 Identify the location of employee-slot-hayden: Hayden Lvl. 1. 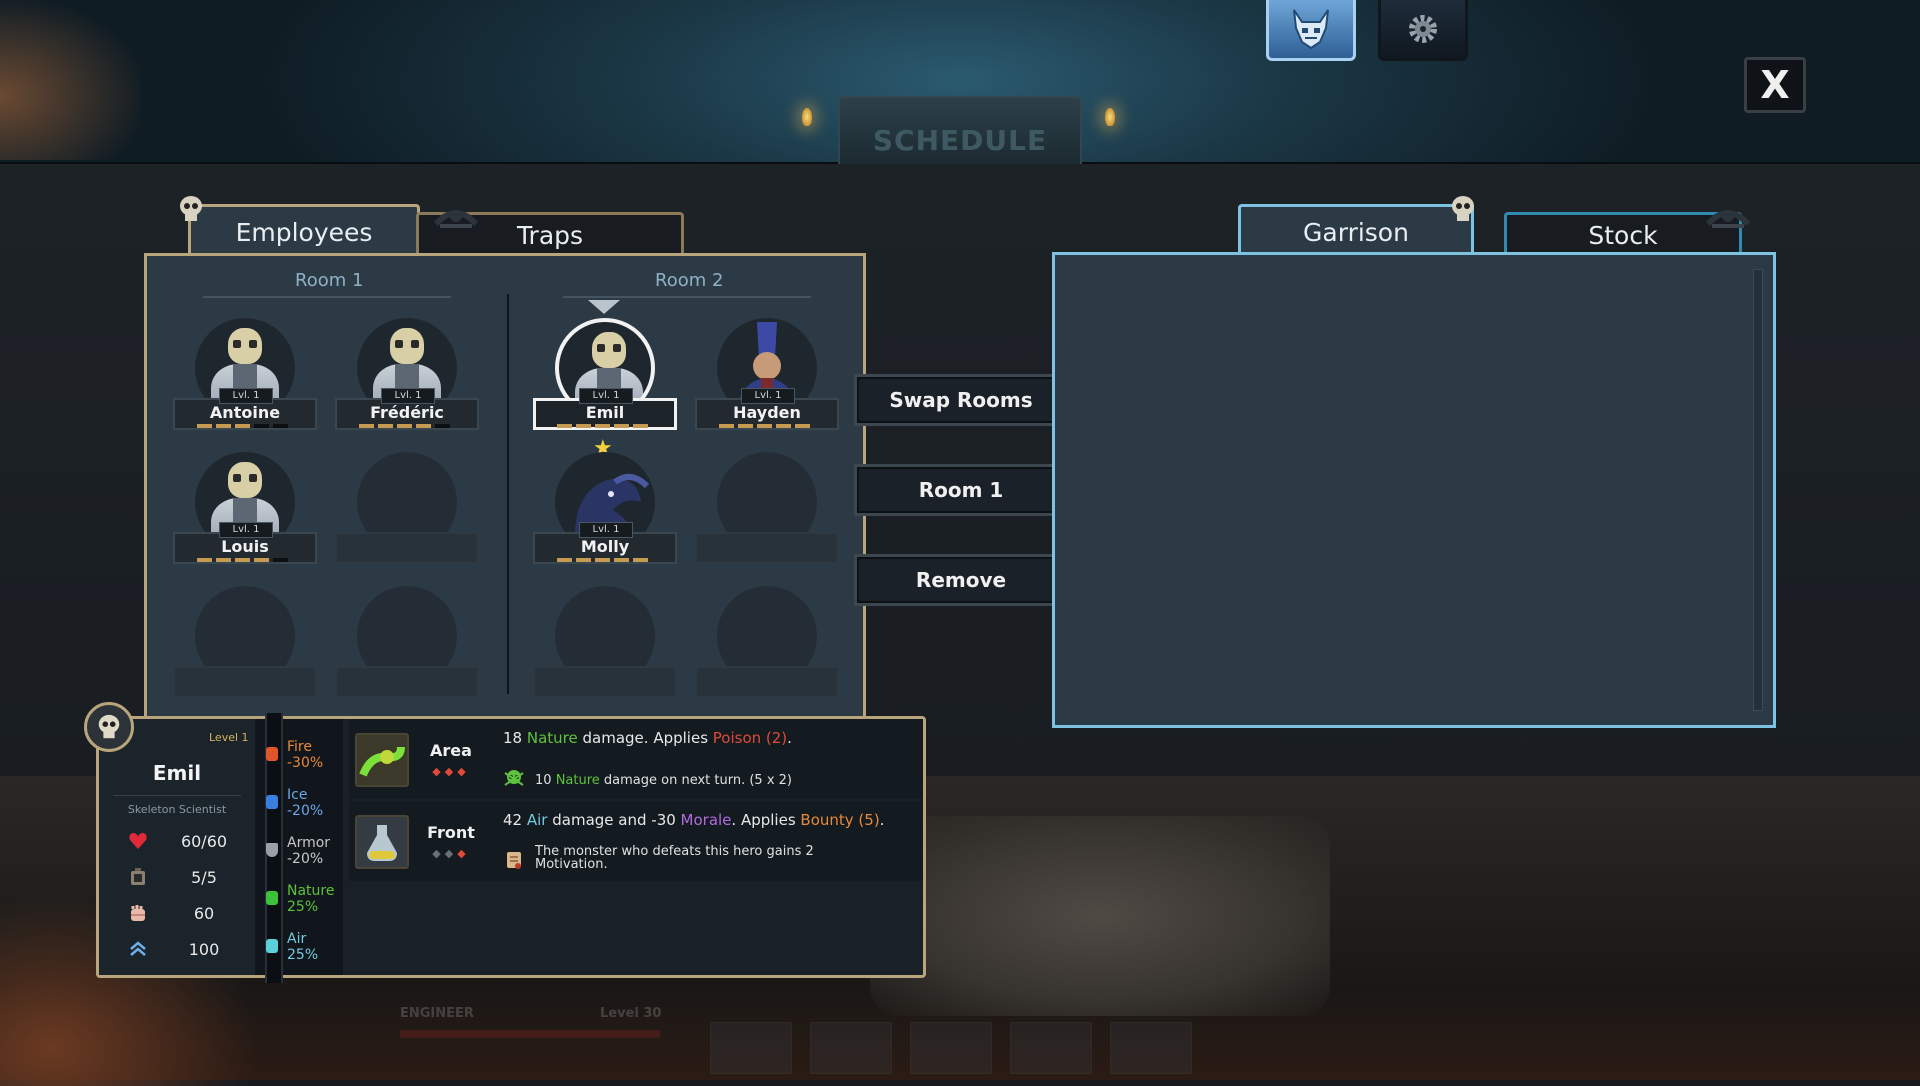
(767, 378).